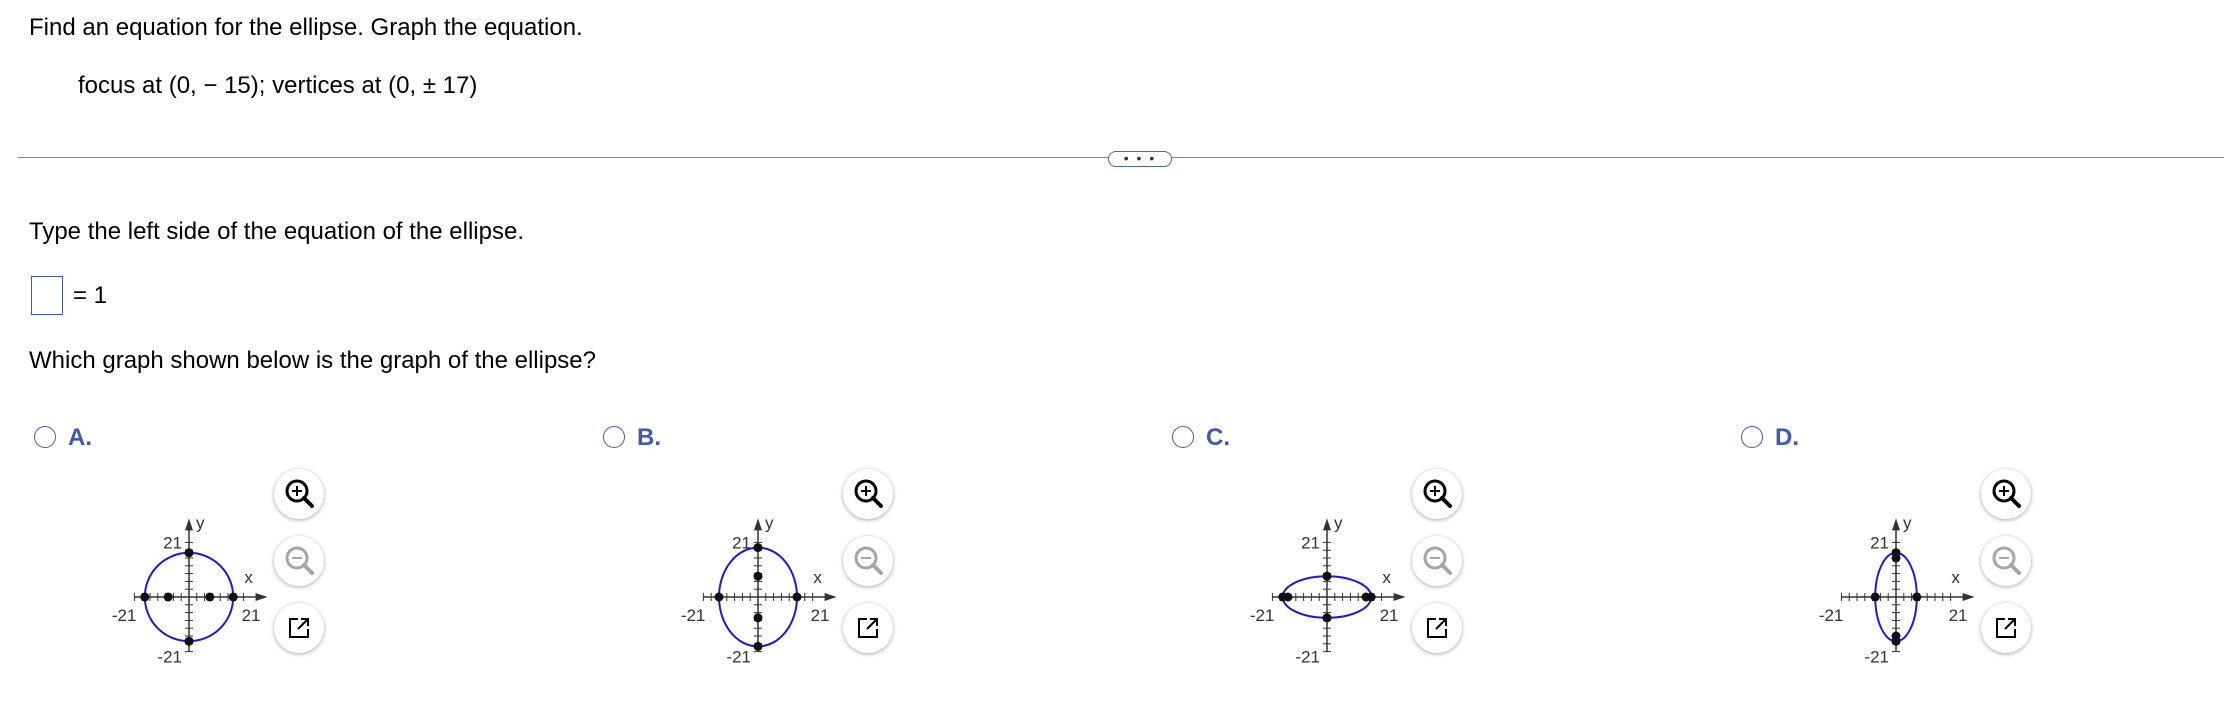 The image size is (2224, 718). I want to click on choice-b: B. 21 -21 -21 21 x y, so click(877, 550).